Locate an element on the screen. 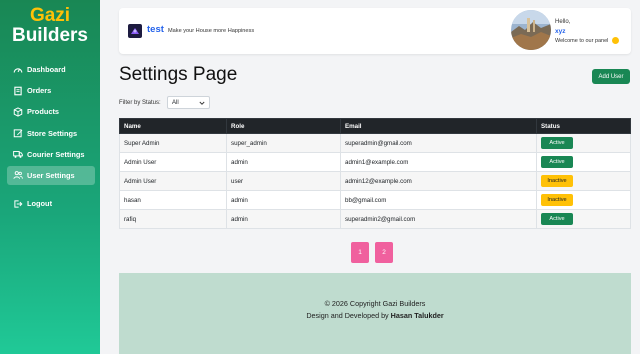 This screenshot has height=354, width=640. truck-icon is located at coordinates (18, 154).